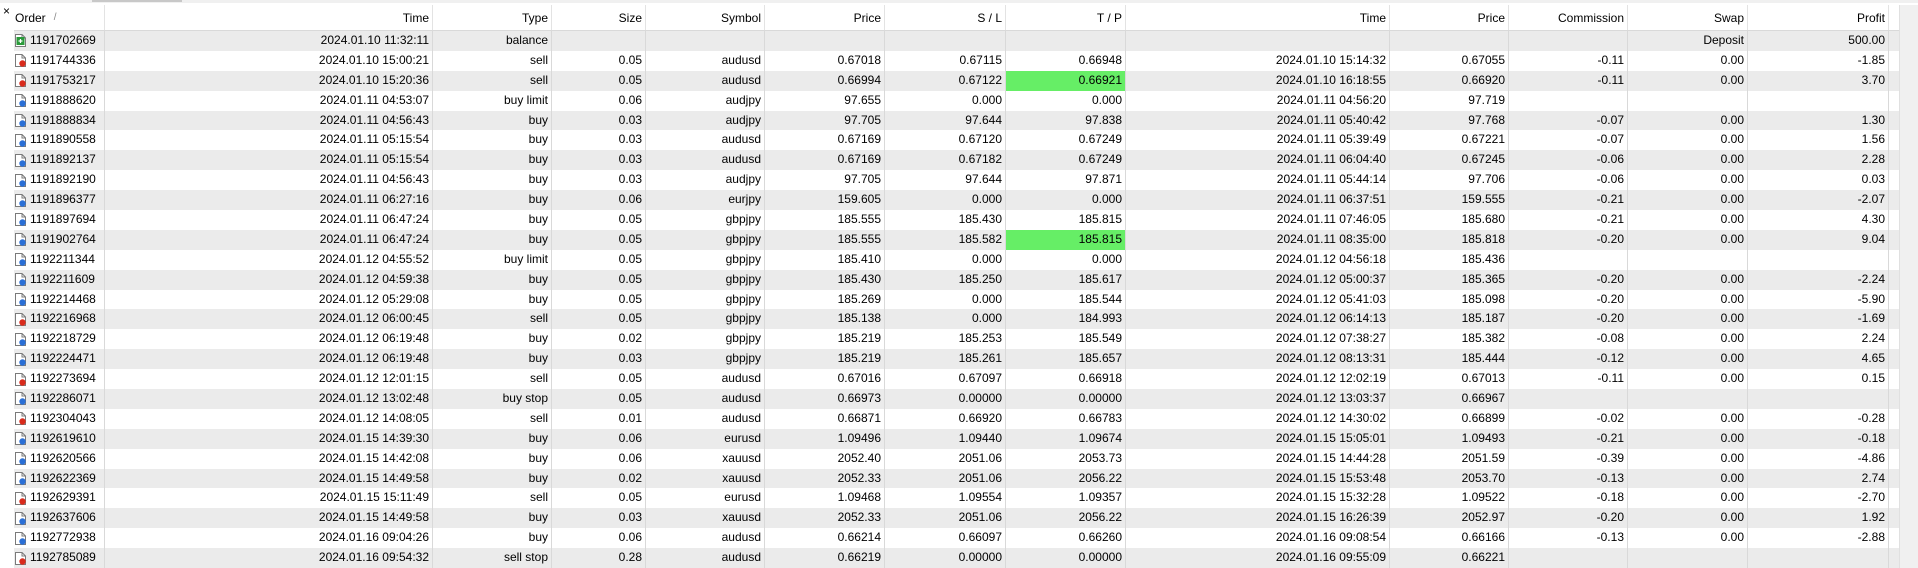  I want to click on cell-price: 0.67016, so click(825, 379).